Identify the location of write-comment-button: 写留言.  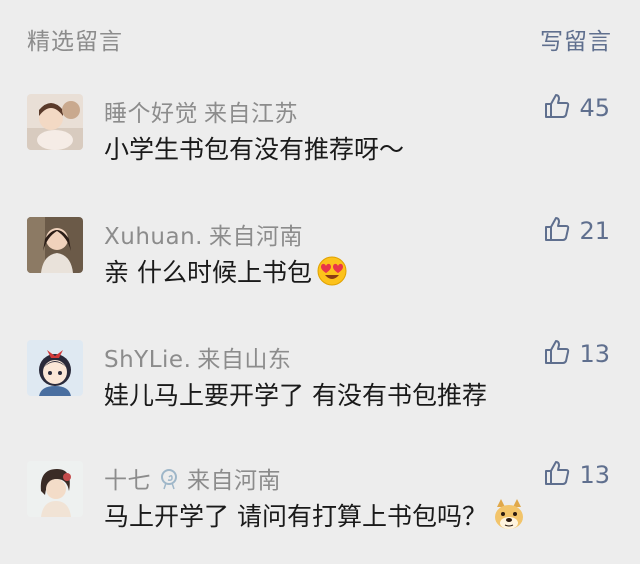
(576, 39).